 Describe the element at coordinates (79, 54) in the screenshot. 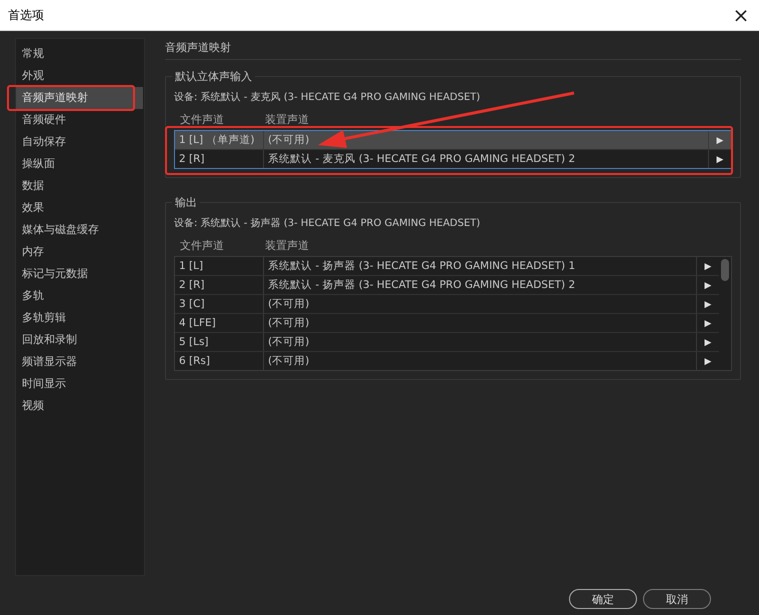

I see `sidebar-item: 常规` at that location.